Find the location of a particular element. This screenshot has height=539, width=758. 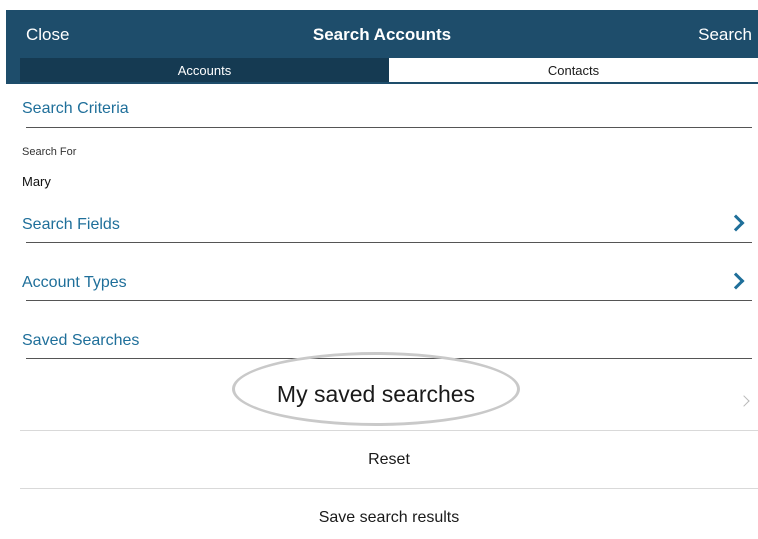

search-for-label: Search For is located at coordinates (49, 152).